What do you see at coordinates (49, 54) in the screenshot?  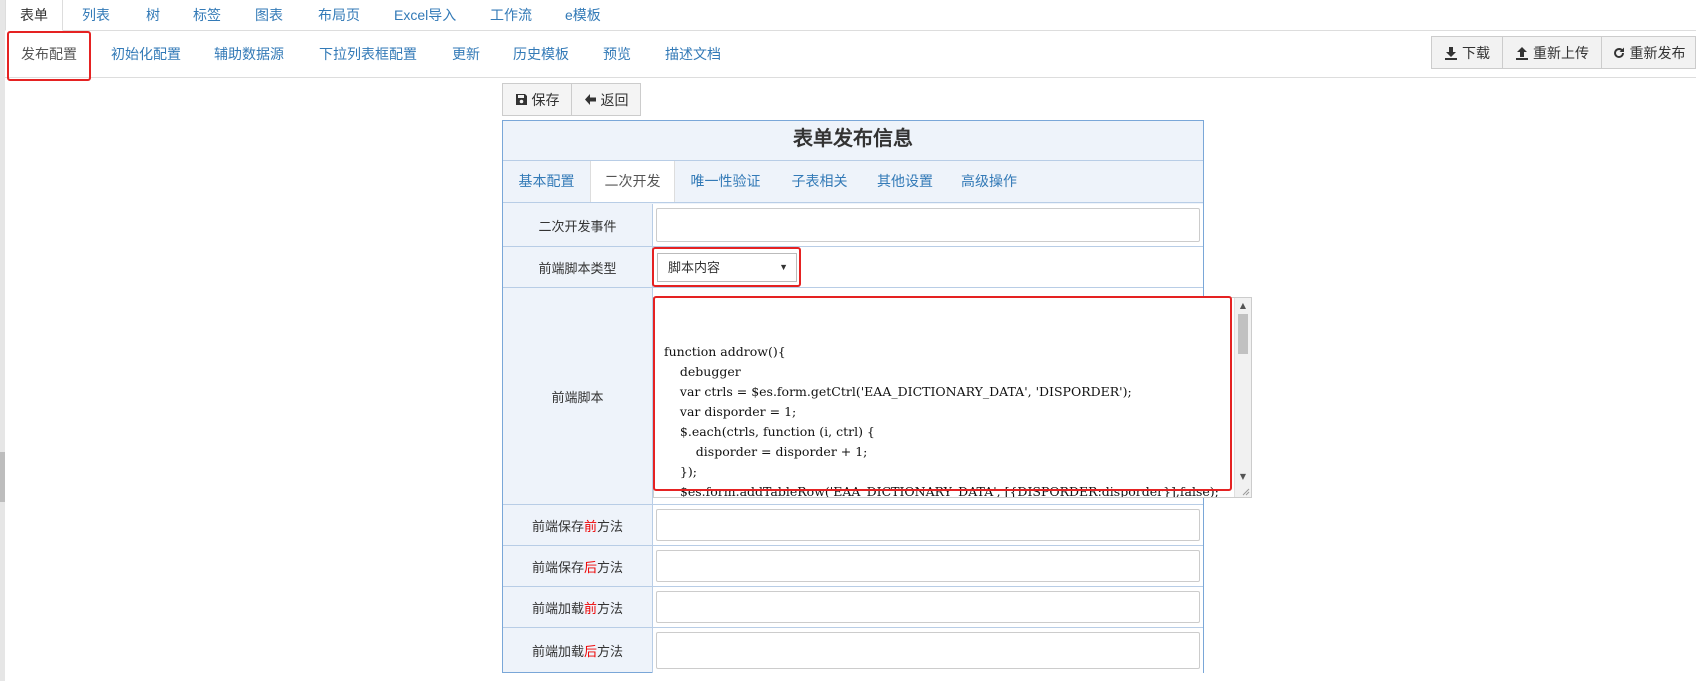 I see `sub-tab-publish-config: 发布配置` at bounding box center [49, 54].